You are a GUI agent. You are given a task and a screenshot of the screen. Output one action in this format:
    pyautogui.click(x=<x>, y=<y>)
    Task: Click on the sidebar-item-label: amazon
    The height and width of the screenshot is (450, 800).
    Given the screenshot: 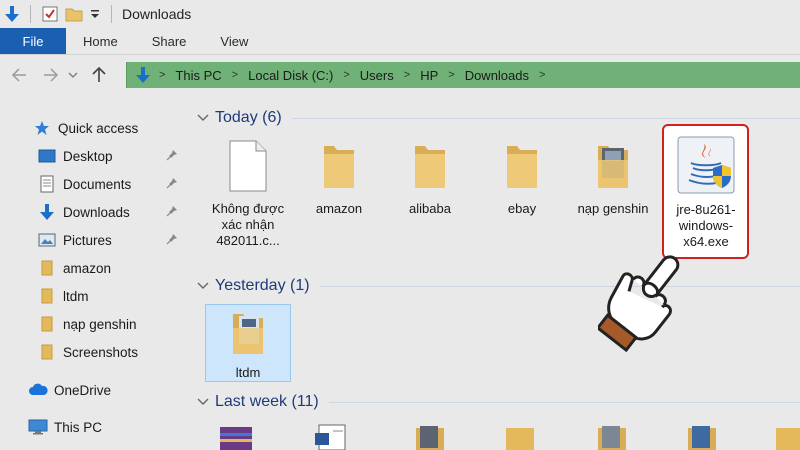 What is the action you would take?
    pyautogui.click(x=87, y=268)
    